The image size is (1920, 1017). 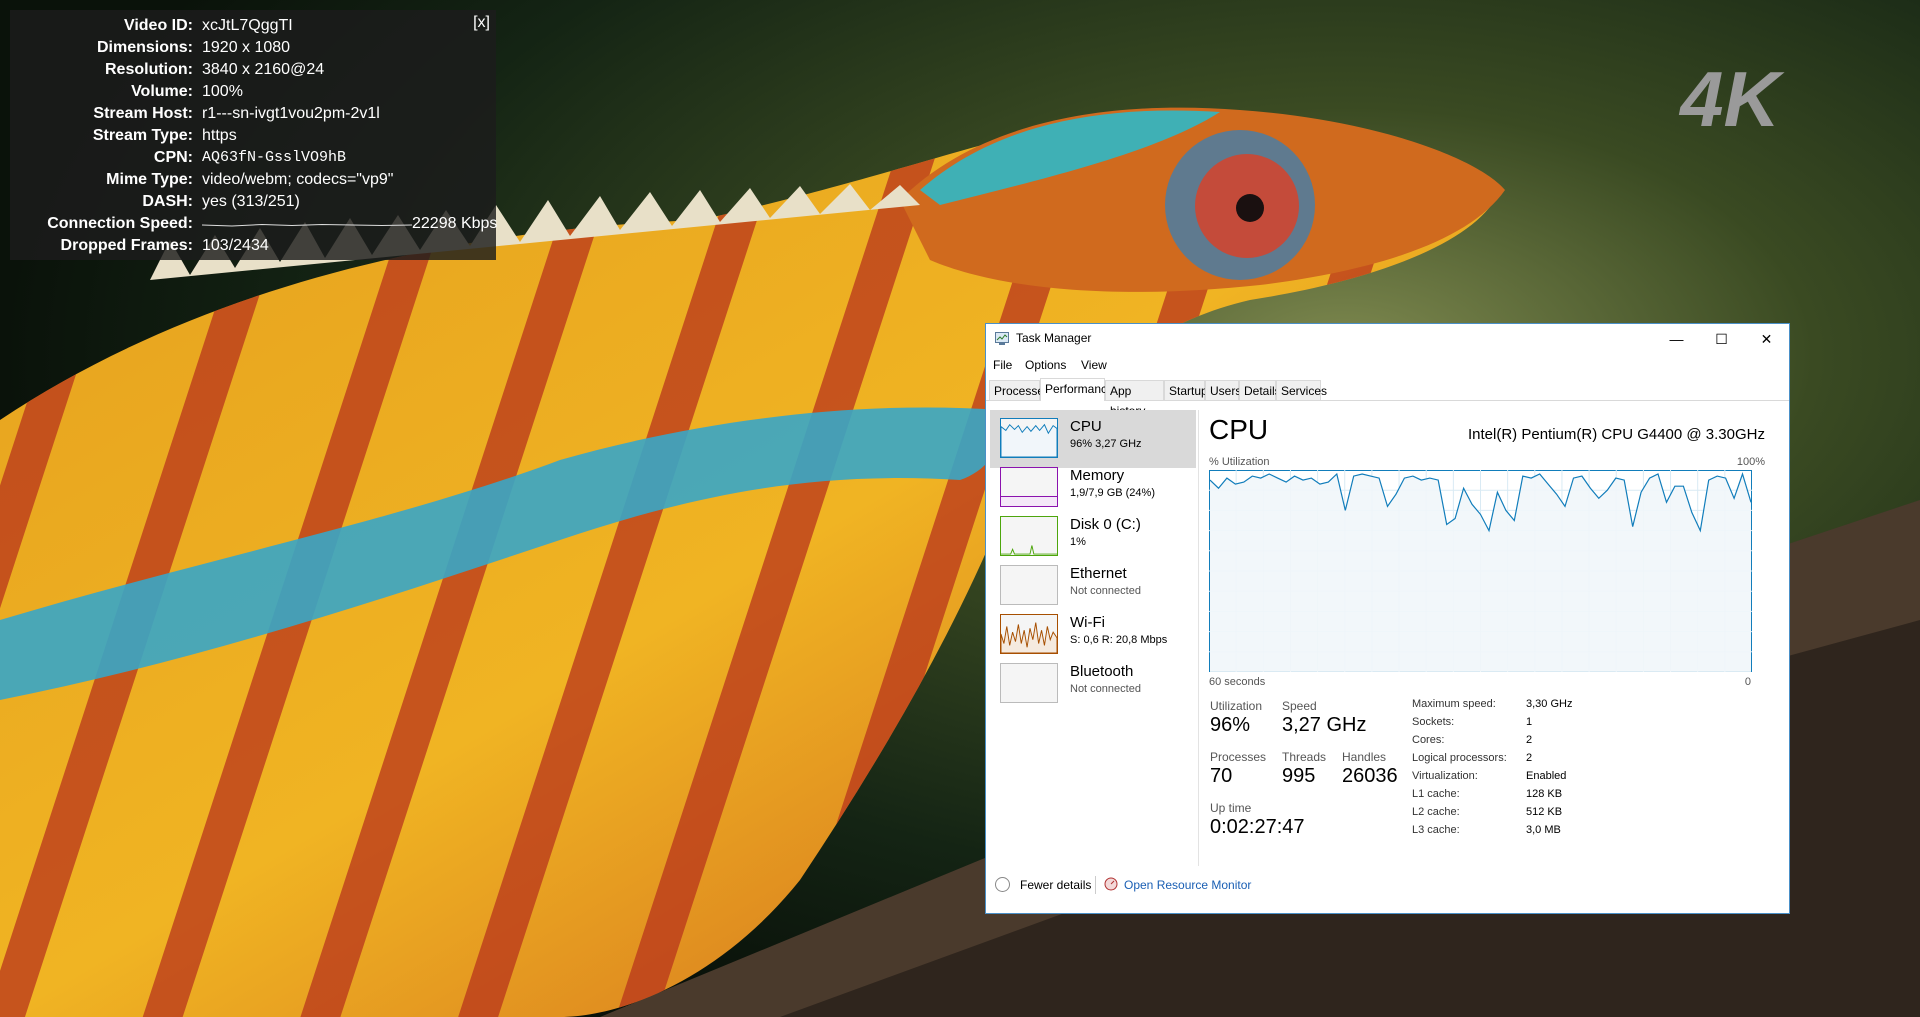 What do you see at coordinates (120, 223) in the screenshot?
I see `stats-key: Connection Speed:` at bounding box center [120, 223].